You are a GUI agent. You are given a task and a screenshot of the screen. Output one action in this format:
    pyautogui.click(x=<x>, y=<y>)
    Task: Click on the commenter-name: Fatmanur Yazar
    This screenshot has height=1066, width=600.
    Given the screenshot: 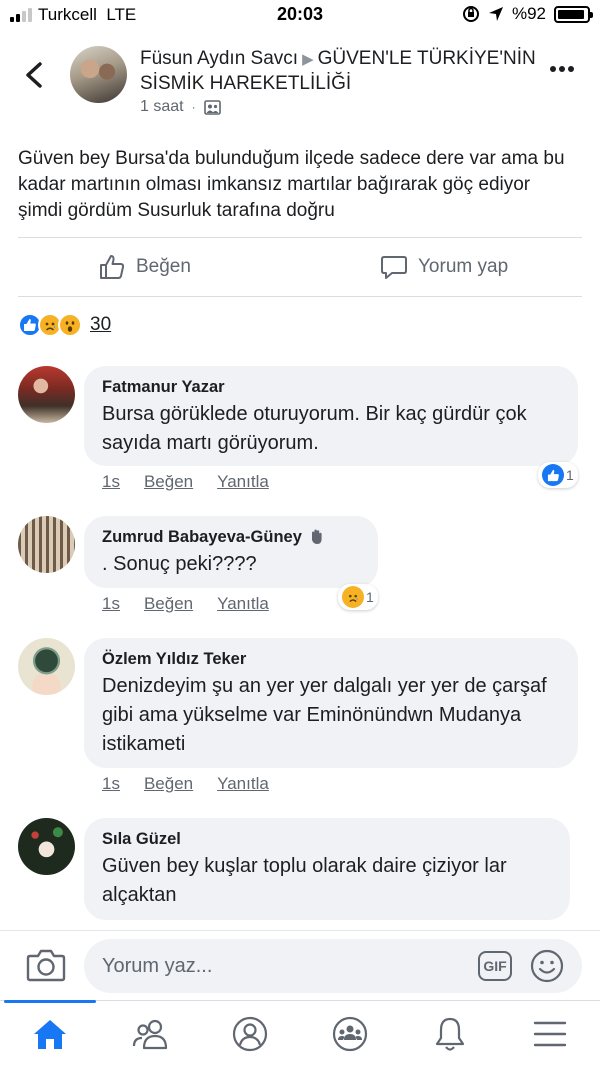 What is the action you would take?
    pyautogui.click(x=331, y=387)
    